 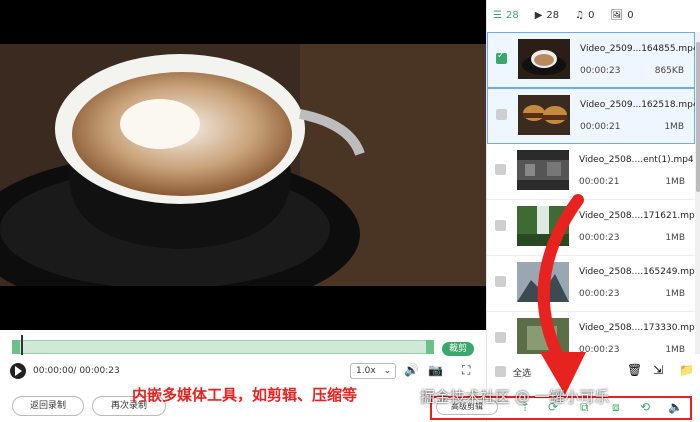 I want to click on file-list-scrollbar, so click(x=697, y=193).